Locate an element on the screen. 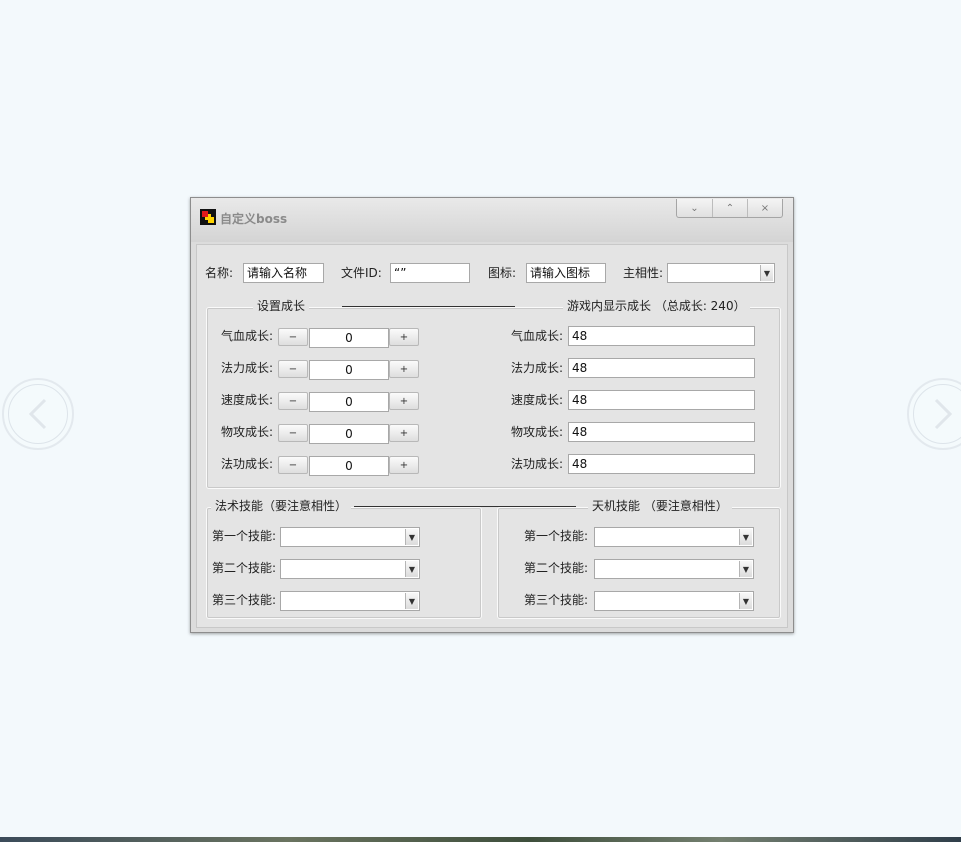  mp-plus-button: + is located at coordinates (404, 369).